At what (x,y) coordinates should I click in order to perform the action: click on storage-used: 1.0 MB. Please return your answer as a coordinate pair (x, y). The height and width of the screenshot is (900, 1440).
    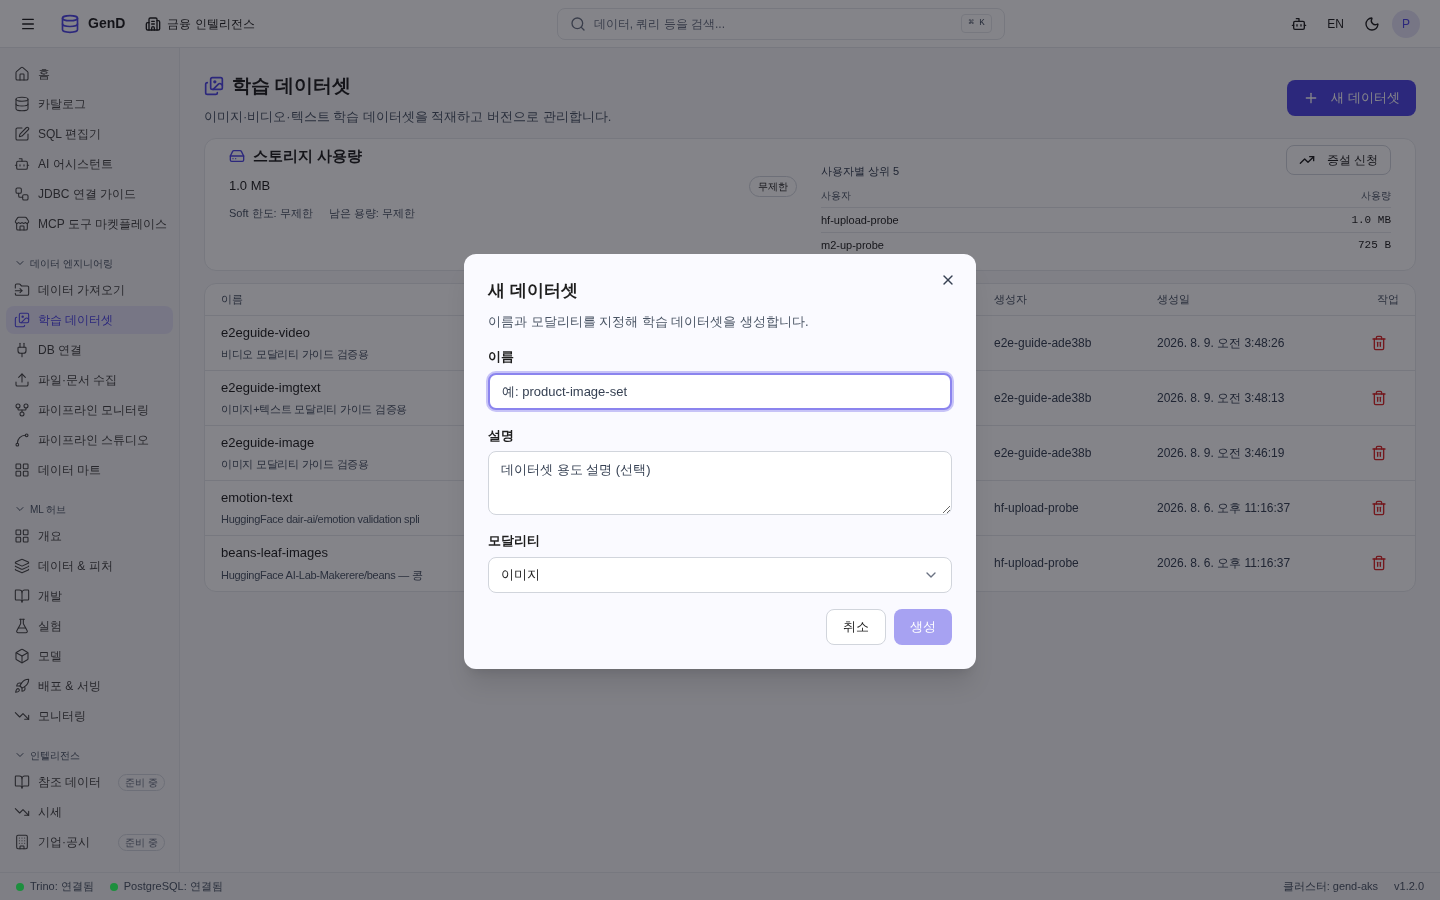
    Looking at the image, I should click on (250, 186).